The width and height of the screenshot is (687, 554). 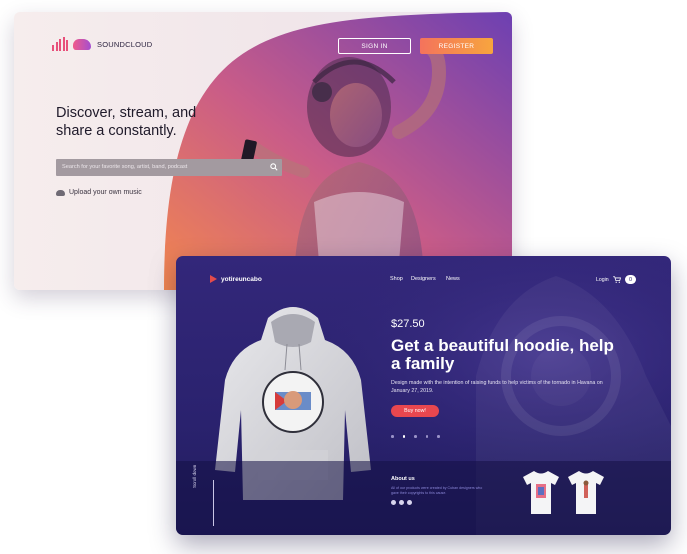 I want to click on upload-link: Upload your own music, so click(x=99, y=192).